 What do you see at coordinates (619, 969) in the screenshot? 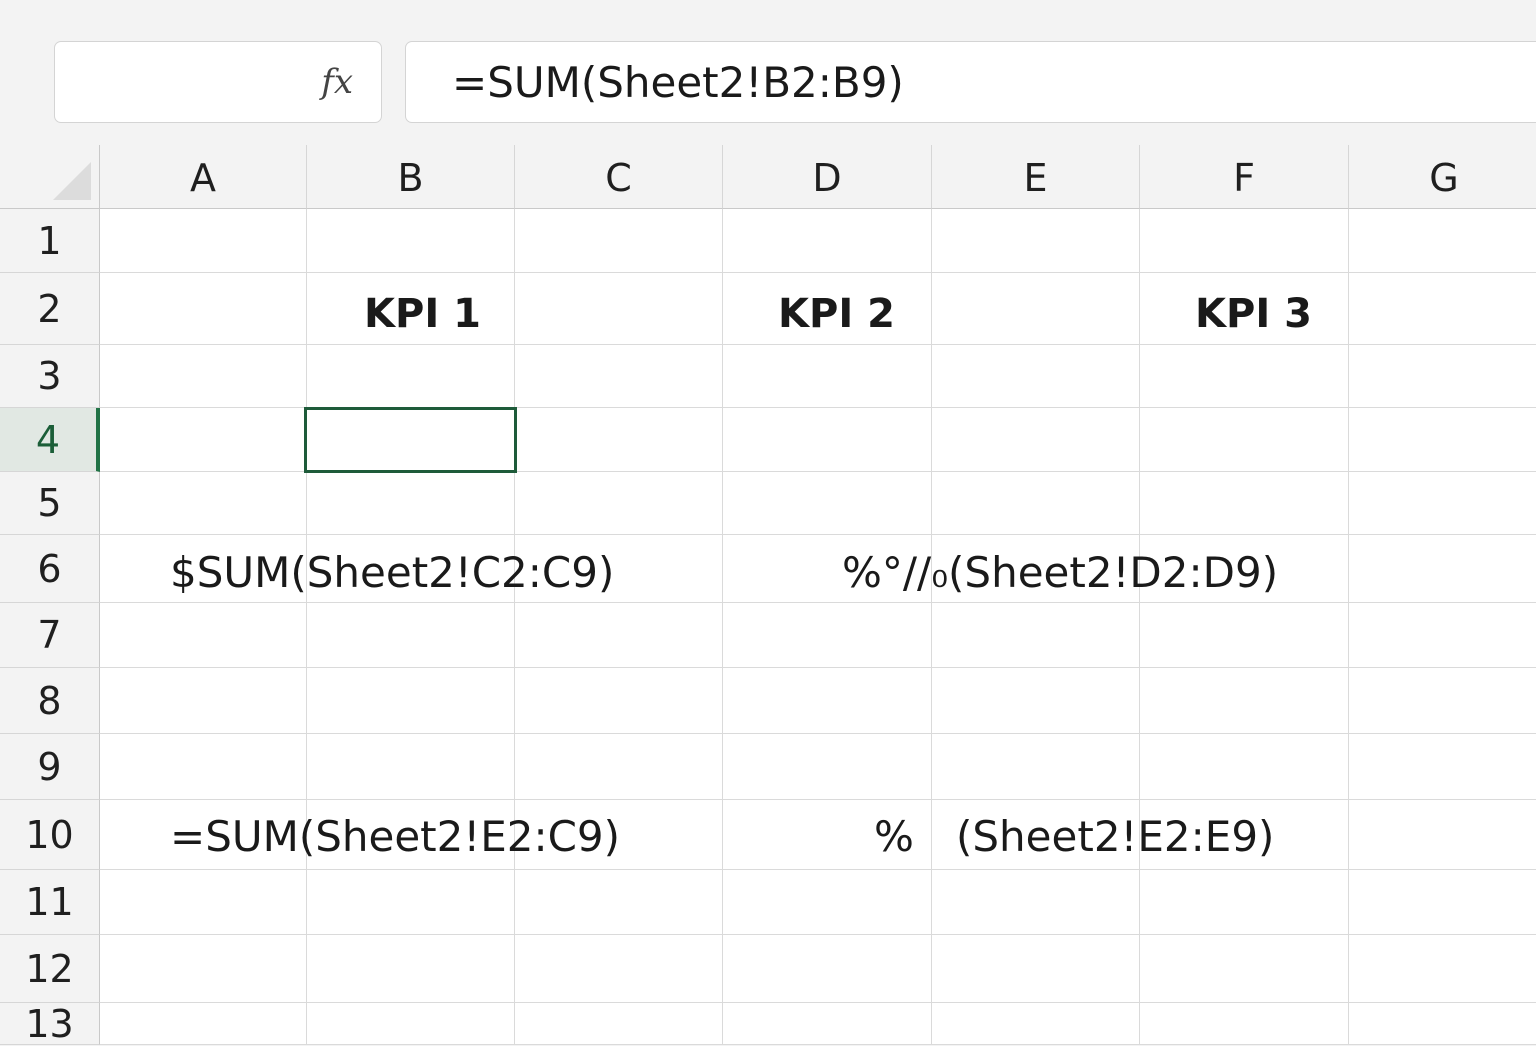
I see `cell-c12` at bounding box center [619, 969].